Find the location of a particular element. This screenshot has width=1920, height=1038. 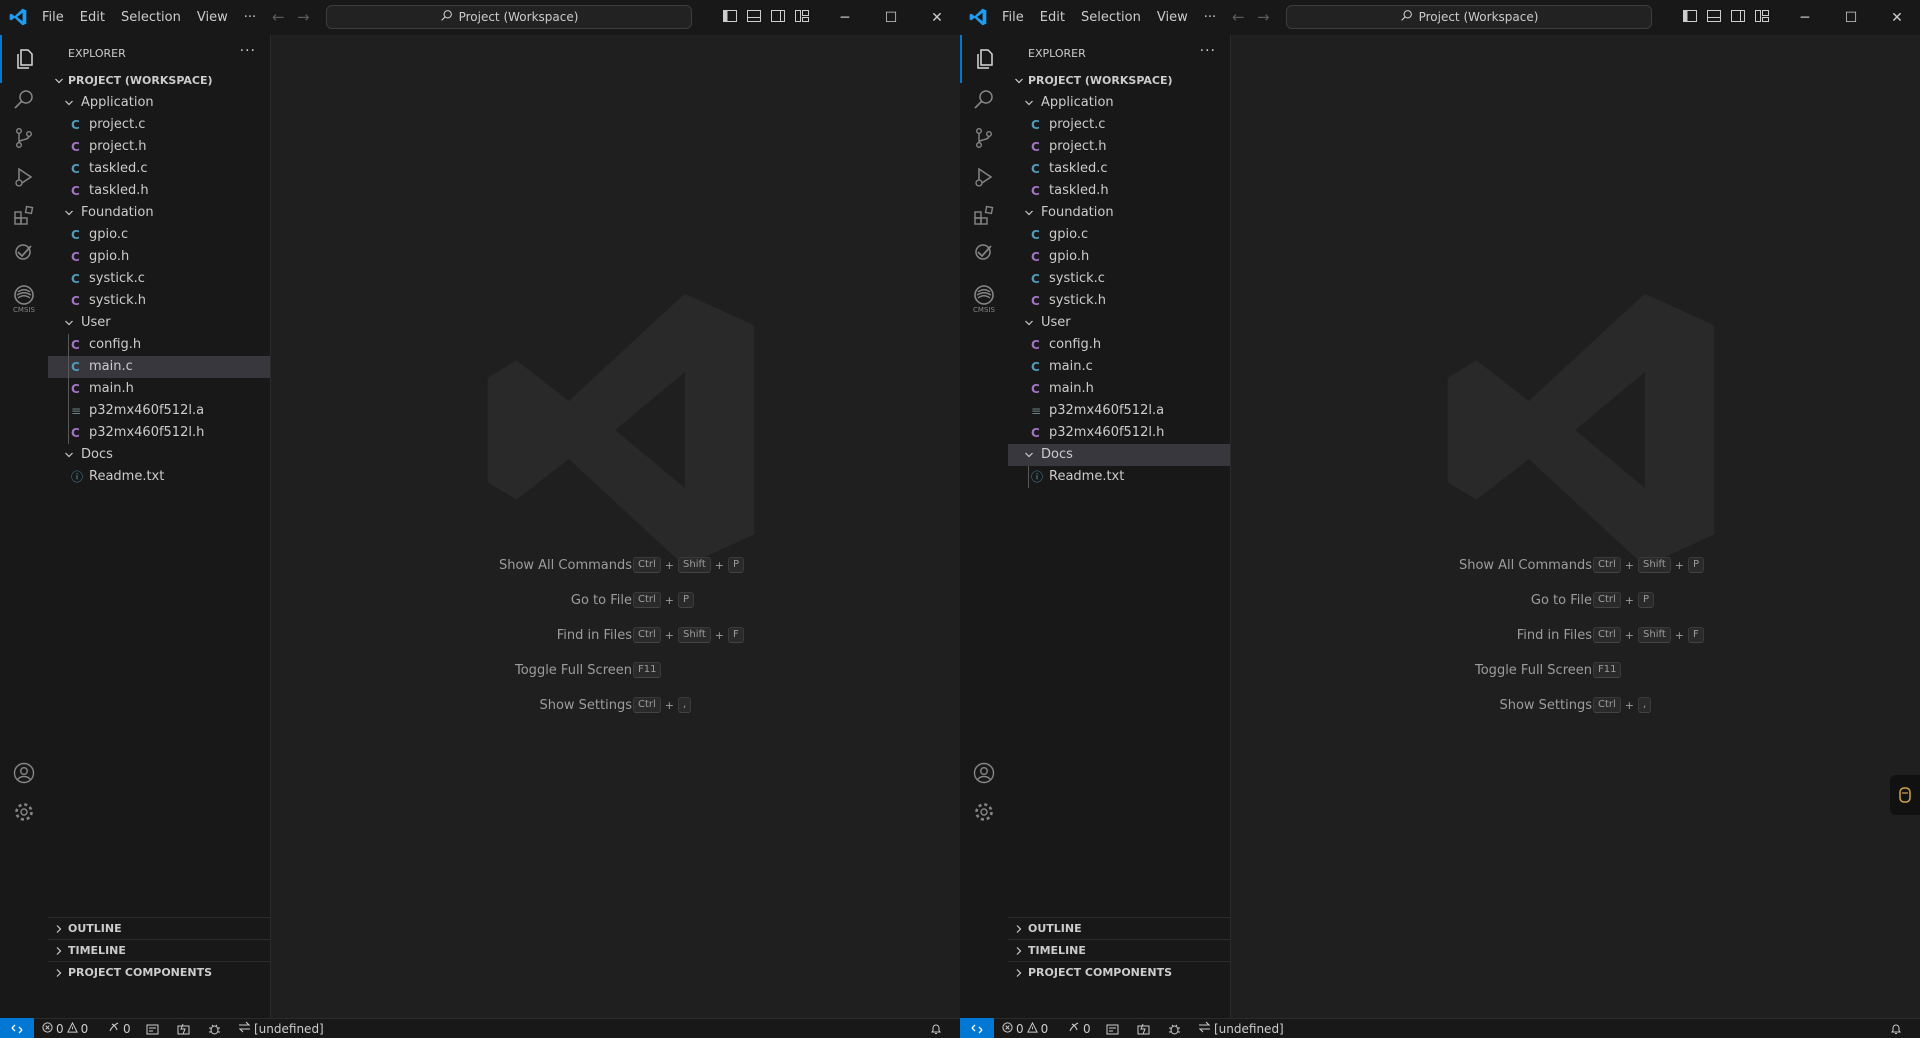

c-header-file-icon: C is located at coordinates (1035, 301).